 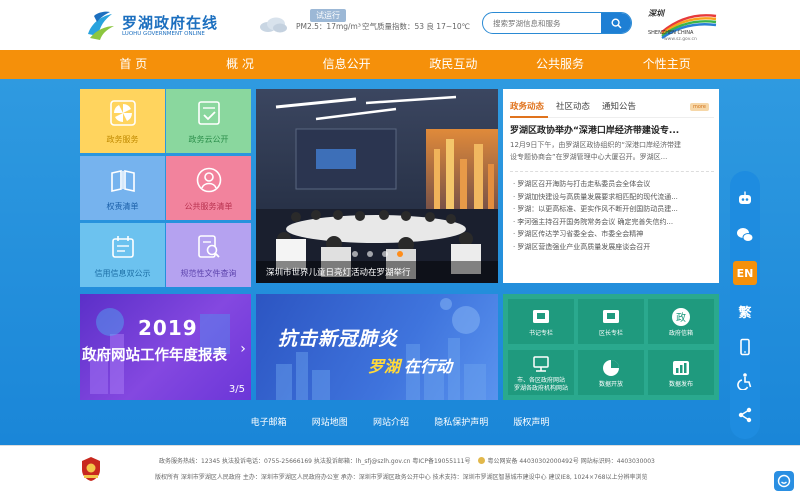 What do you see at coordinates (745, 273) in the screenshot?
I see `english-icon: EN` at bounding box center [745, 273].